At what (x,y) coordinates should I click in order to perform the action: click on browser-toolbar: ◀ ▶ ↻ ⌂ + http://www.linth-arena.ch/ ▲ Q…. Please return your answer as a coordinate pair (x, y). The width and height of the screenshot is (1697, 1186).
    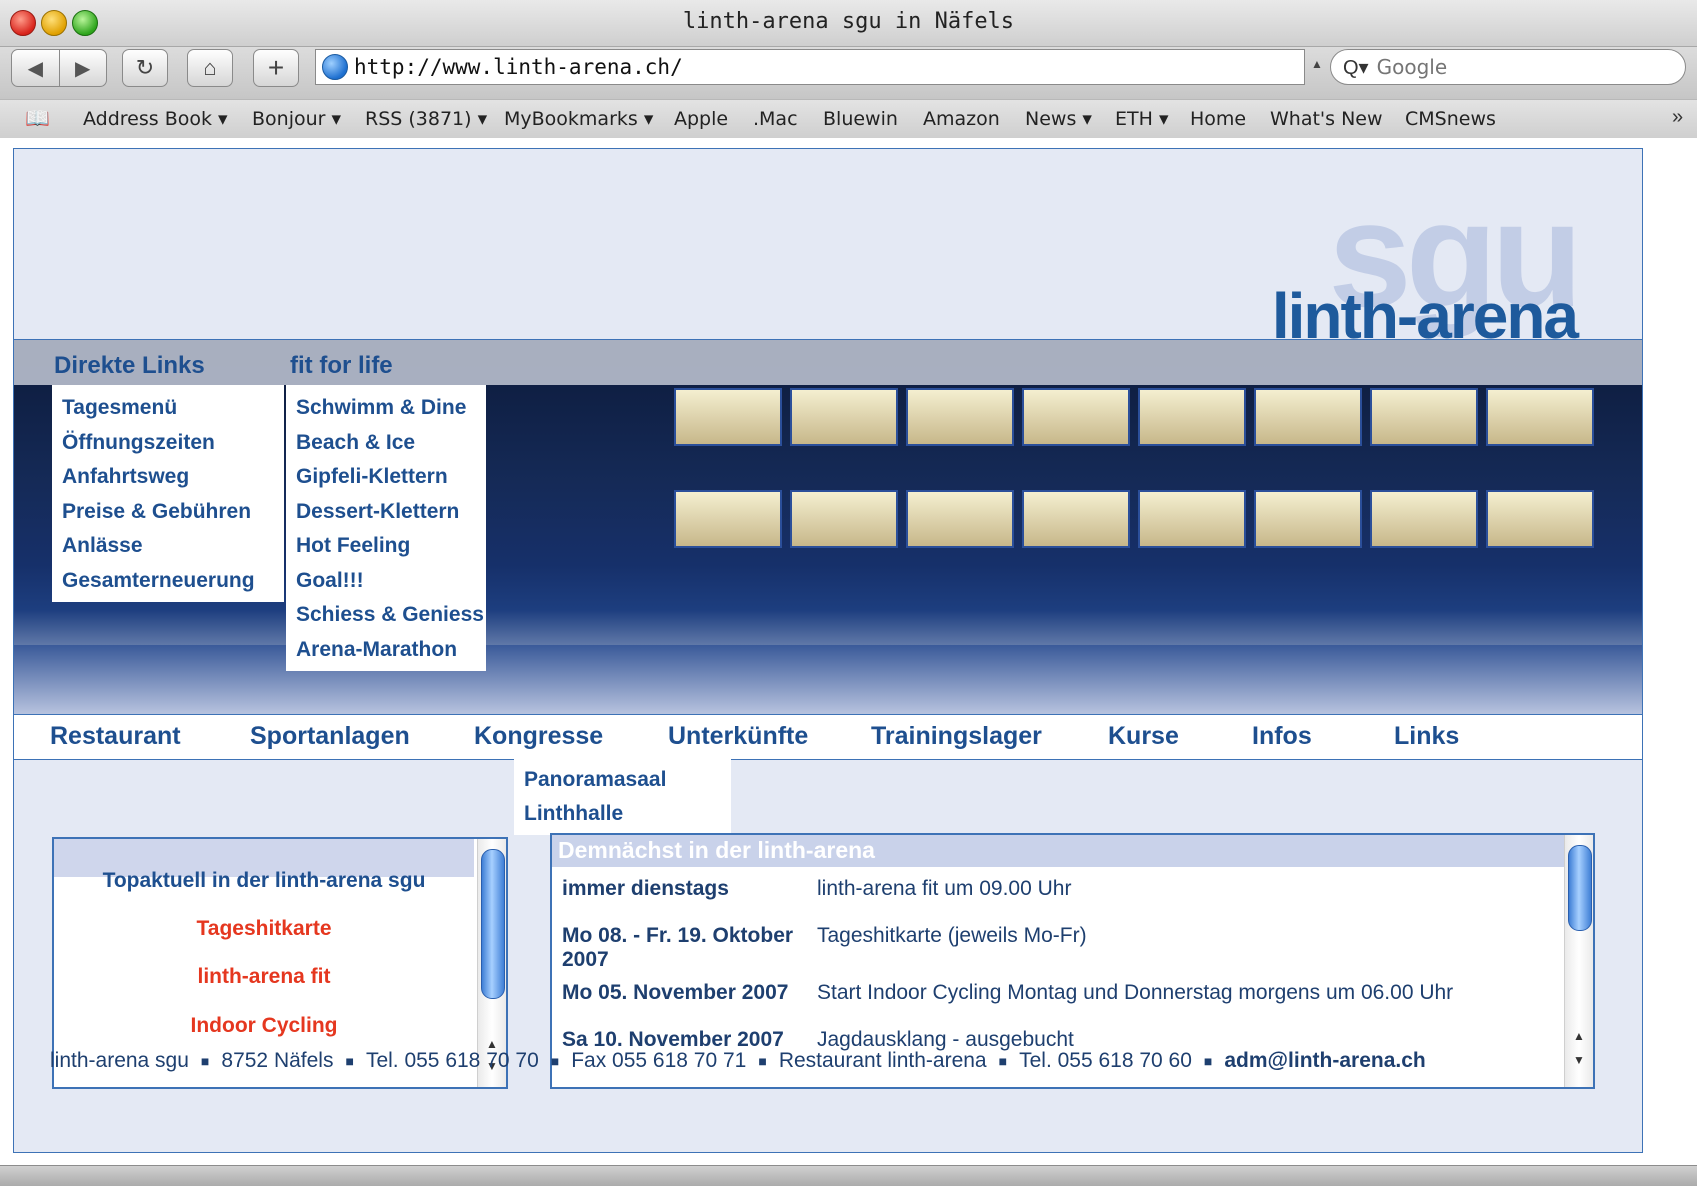
    Looking at the image, I should click on (848, 73).